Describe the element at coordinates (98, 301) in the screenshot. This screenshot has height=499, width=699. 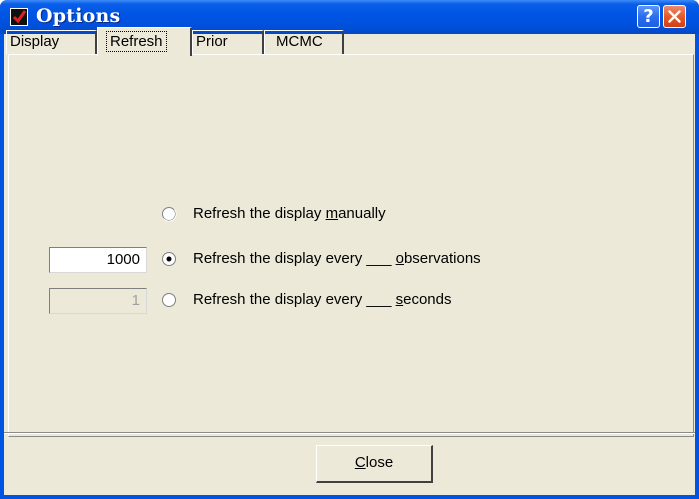
I see `seconds-input: 1` at that location.